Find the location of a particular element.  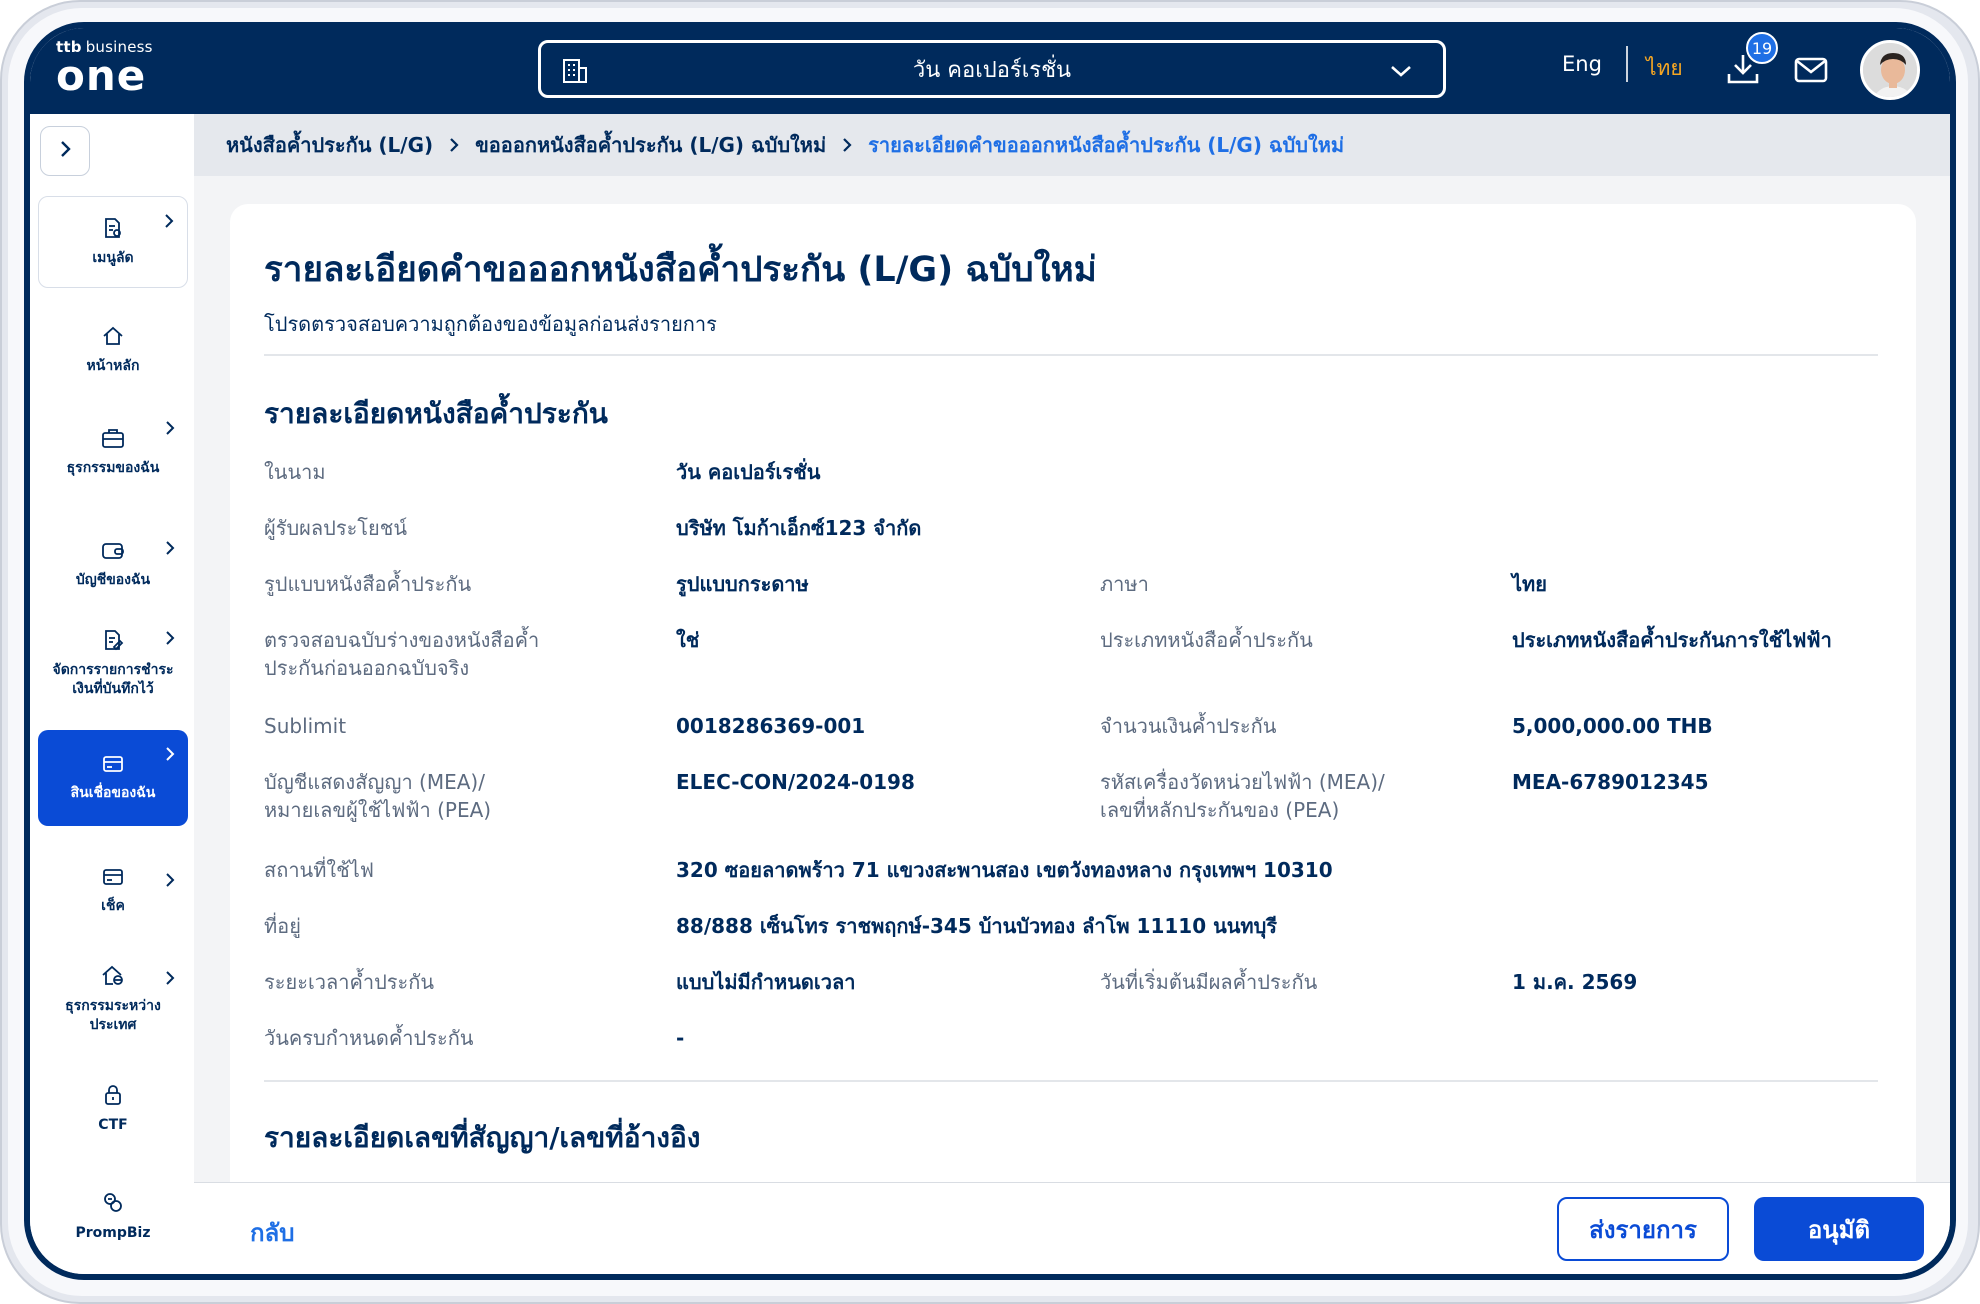

field-label-start-date: วันที่เริ่มต้นมีผลค้ำประกัน is located at coordinates (1209, 982).